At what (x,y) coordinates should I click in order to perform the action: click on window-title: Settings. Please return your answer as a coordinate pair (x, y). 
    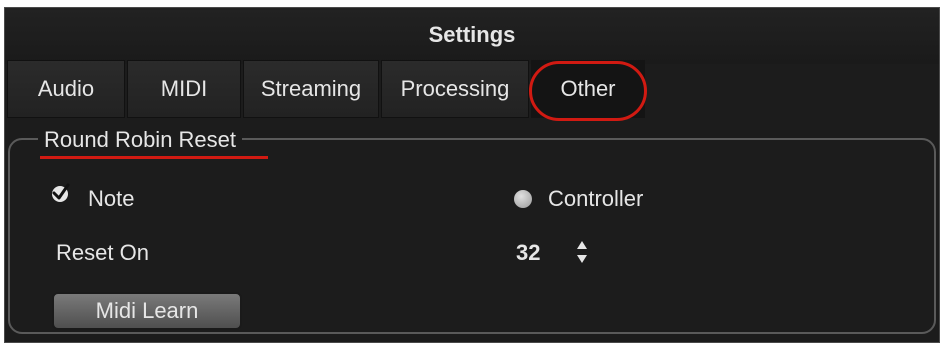
    Looking at the image, I should click on (472, 34).